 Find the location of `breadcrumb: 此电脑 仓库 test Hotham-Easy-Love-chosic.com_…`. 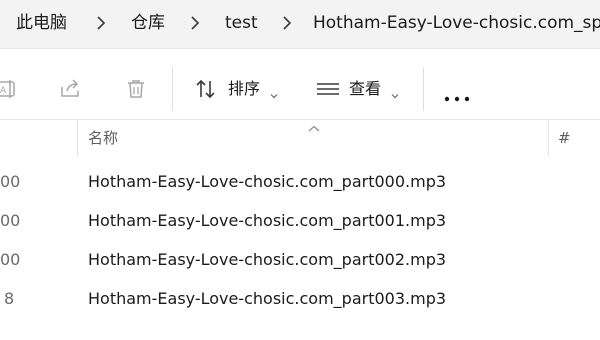

breadcrumb: 此电脑 仓库 test Hotham-Easy-Love-chosic.com_… is located at coordinates (300, 24).